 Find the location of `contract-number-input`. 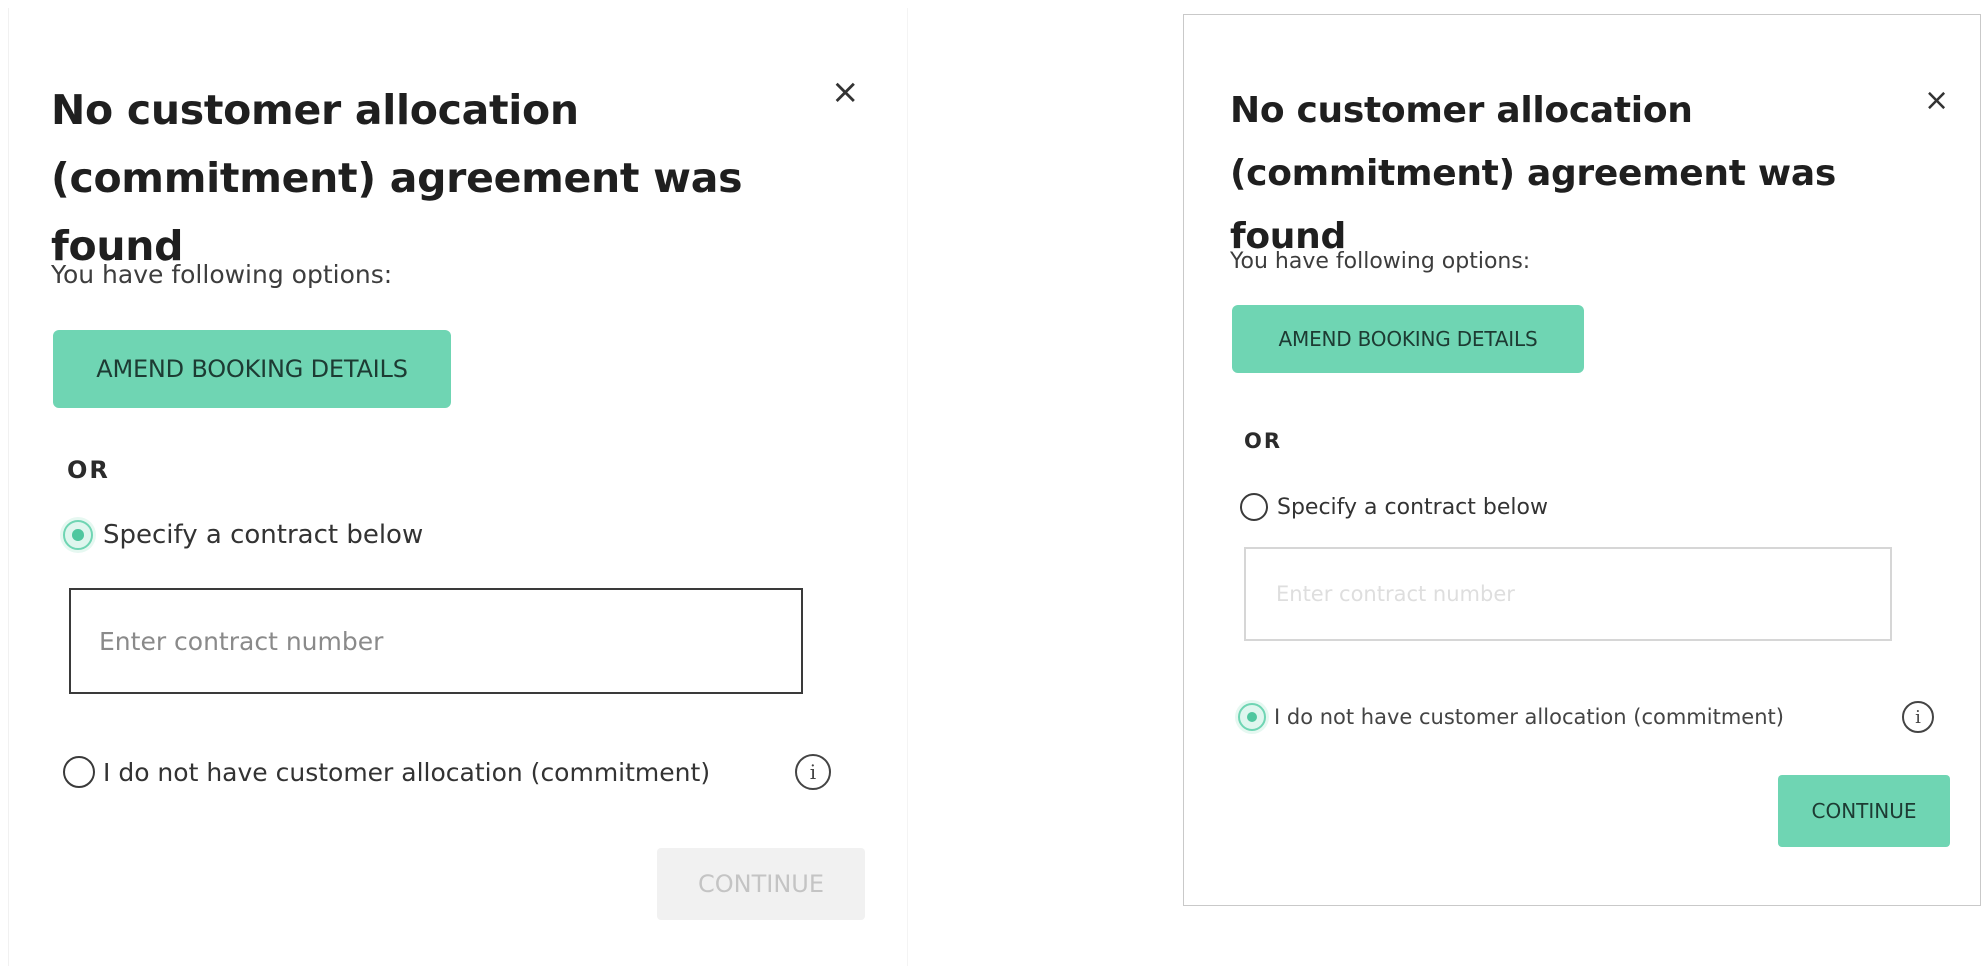

contract-number-input is located at coordinates (436, 641).